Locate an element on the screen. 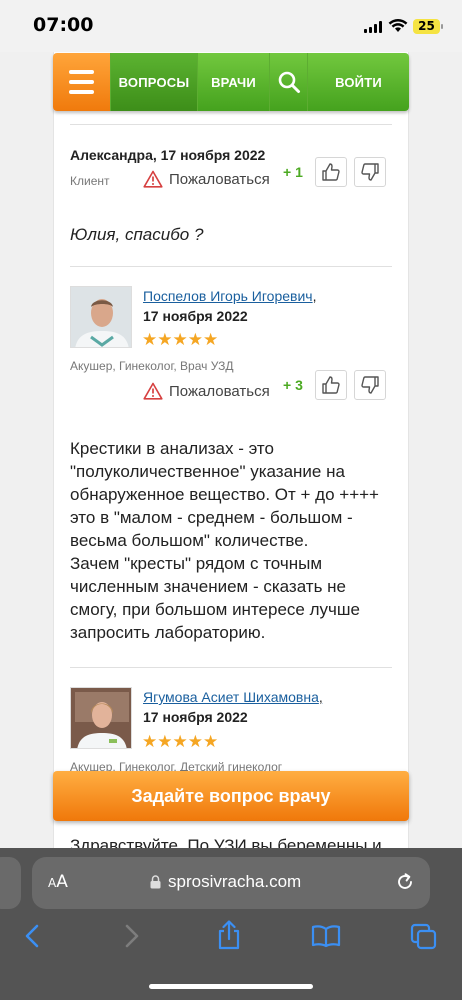  tabs-icon is located at coordinates (424, 937).